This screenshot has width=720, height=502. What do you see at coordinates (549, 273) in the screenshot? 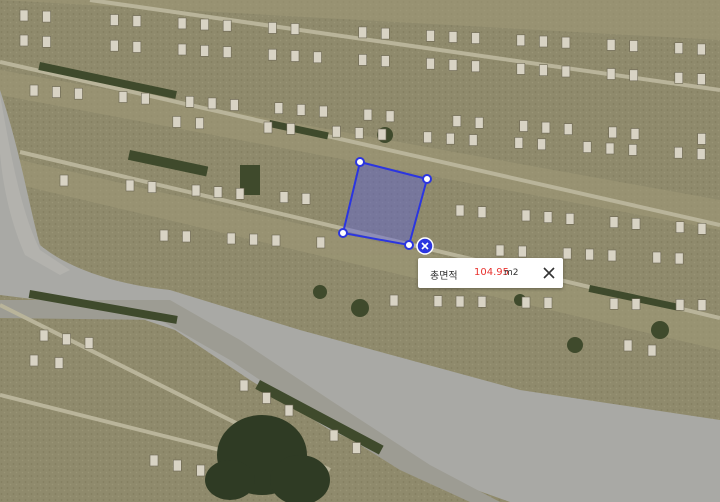
I see `close-icon` at bounding box center [549, 273].